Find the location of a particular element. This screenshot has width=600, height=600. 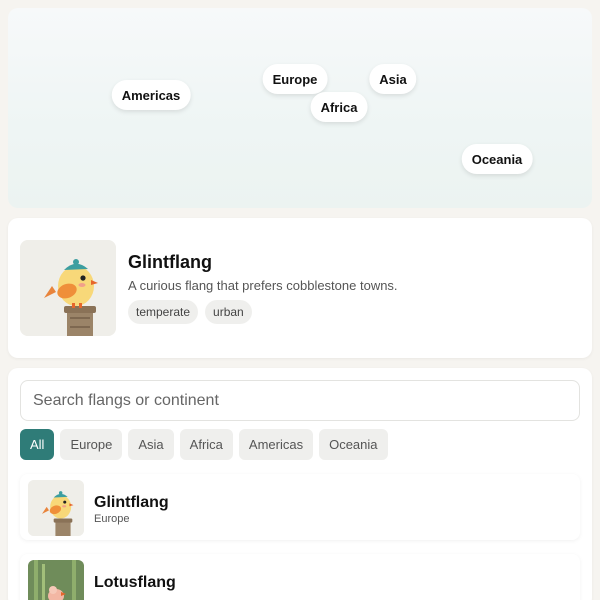

filter-chip-europe: Europe is located at coordinates (91, 444).